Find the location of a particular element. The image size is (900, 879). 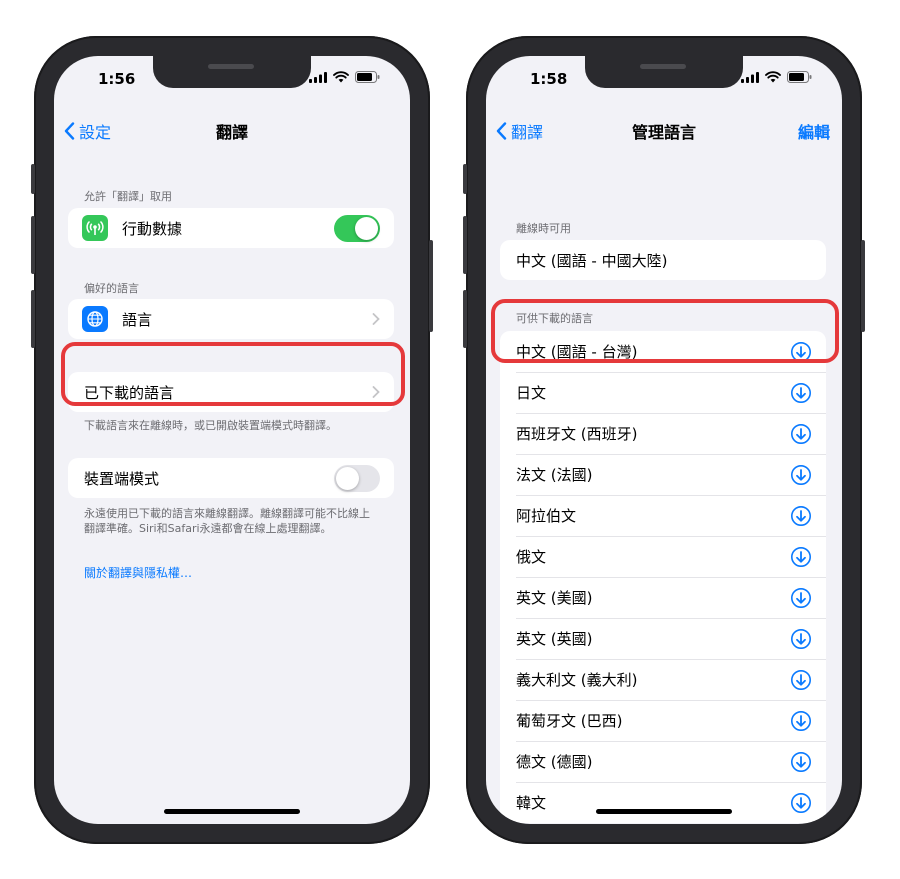

offline-available-header: 離線時可用 is located at coordinates (543, 228).